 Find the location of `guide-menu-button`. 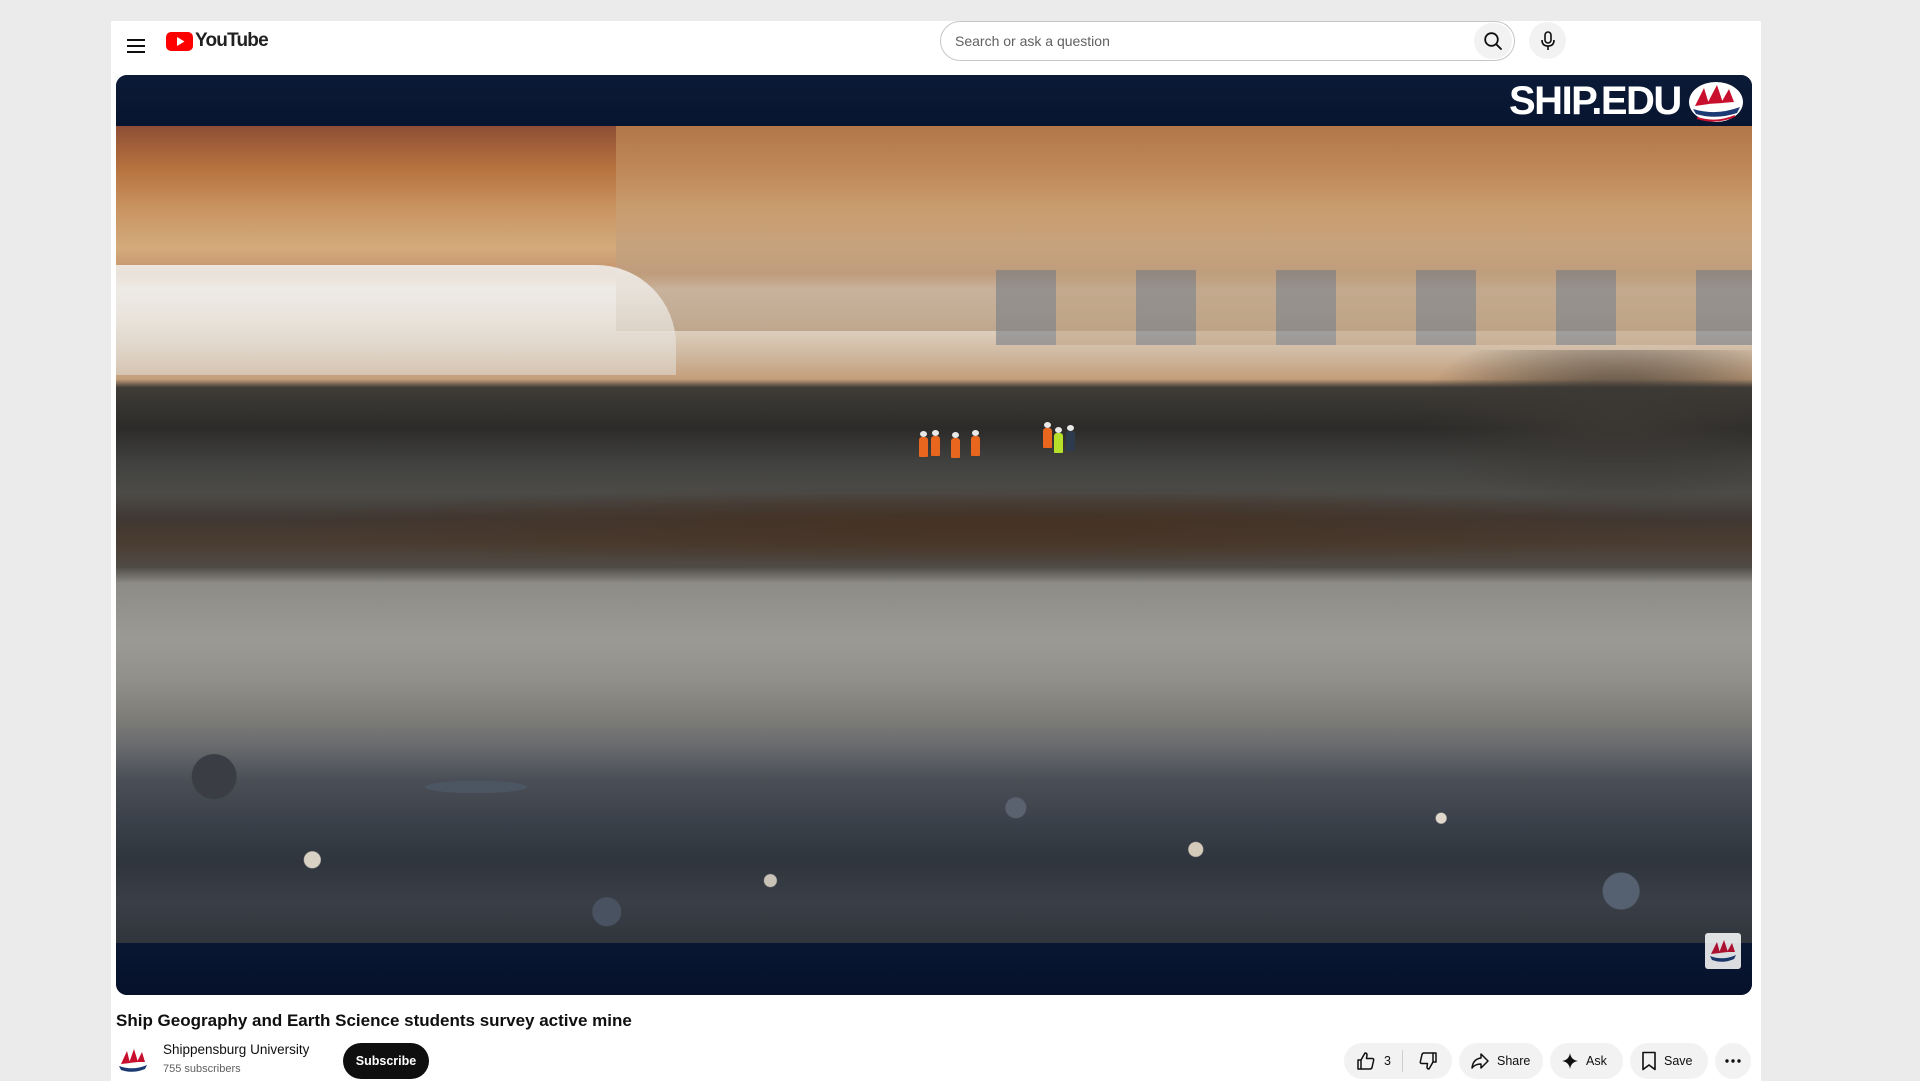

guide-menu-button is located at coordinates (136, 46).